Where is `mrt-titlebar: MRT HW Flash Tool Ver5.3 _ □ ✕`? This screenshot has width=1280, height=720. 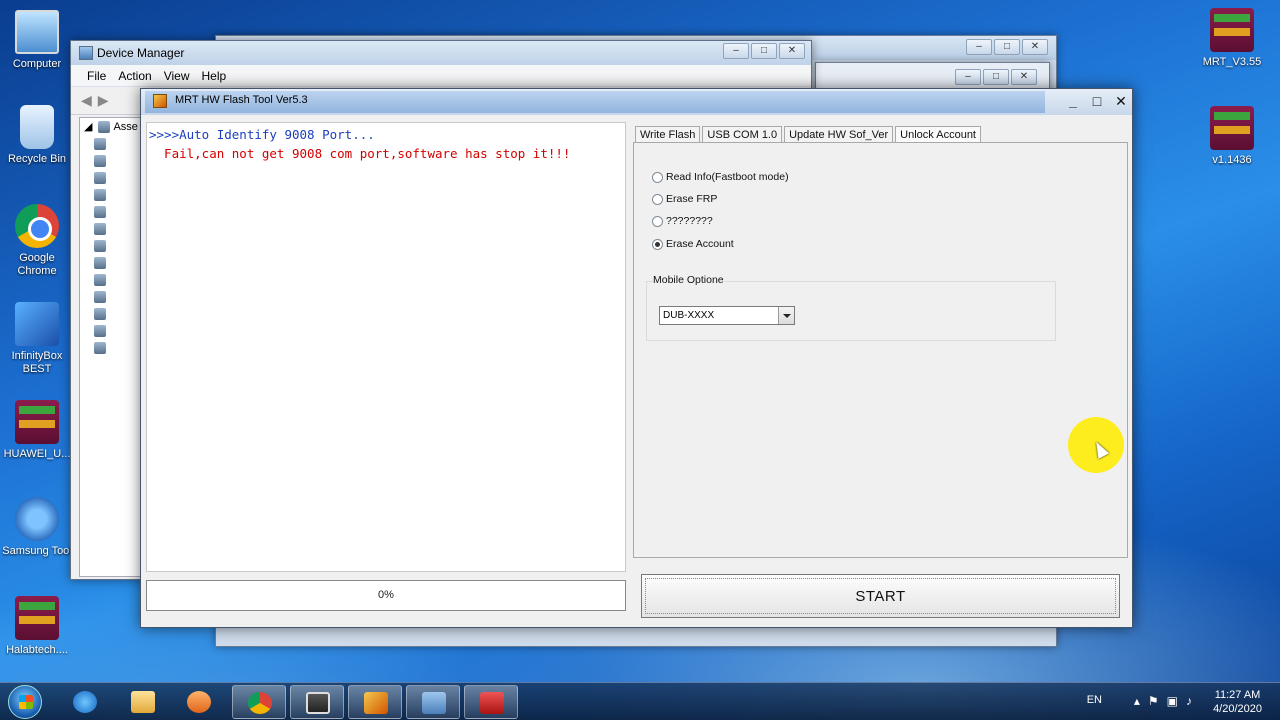
mrt-titlebar: MRT HW Flash Tool Ver5.3 _ □ ✕ is located at coordinates (636, 102).